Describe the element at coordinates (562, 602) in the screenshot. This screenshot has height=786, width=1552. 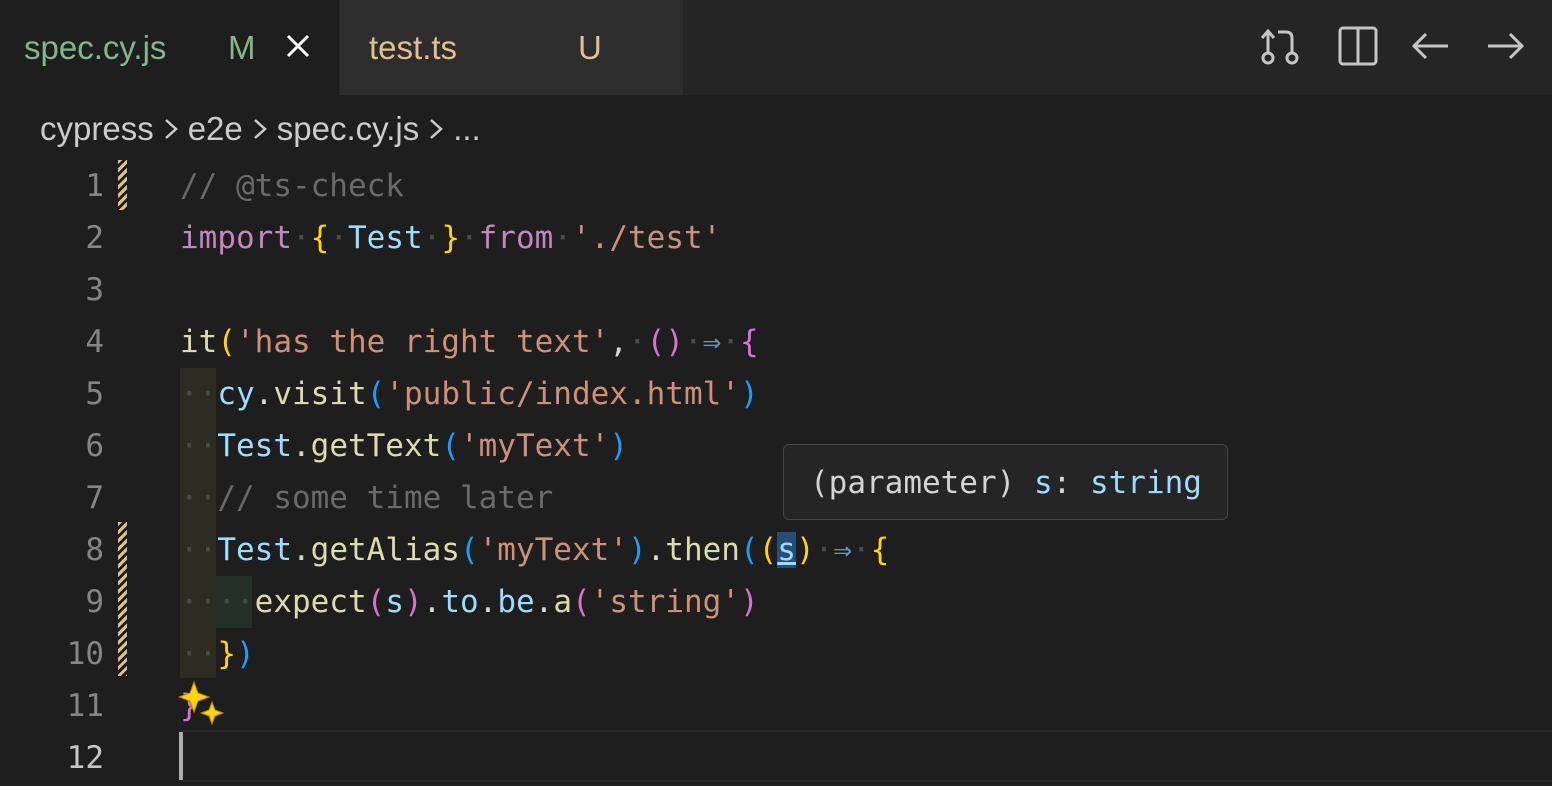
I see `method-name: a` at that location.